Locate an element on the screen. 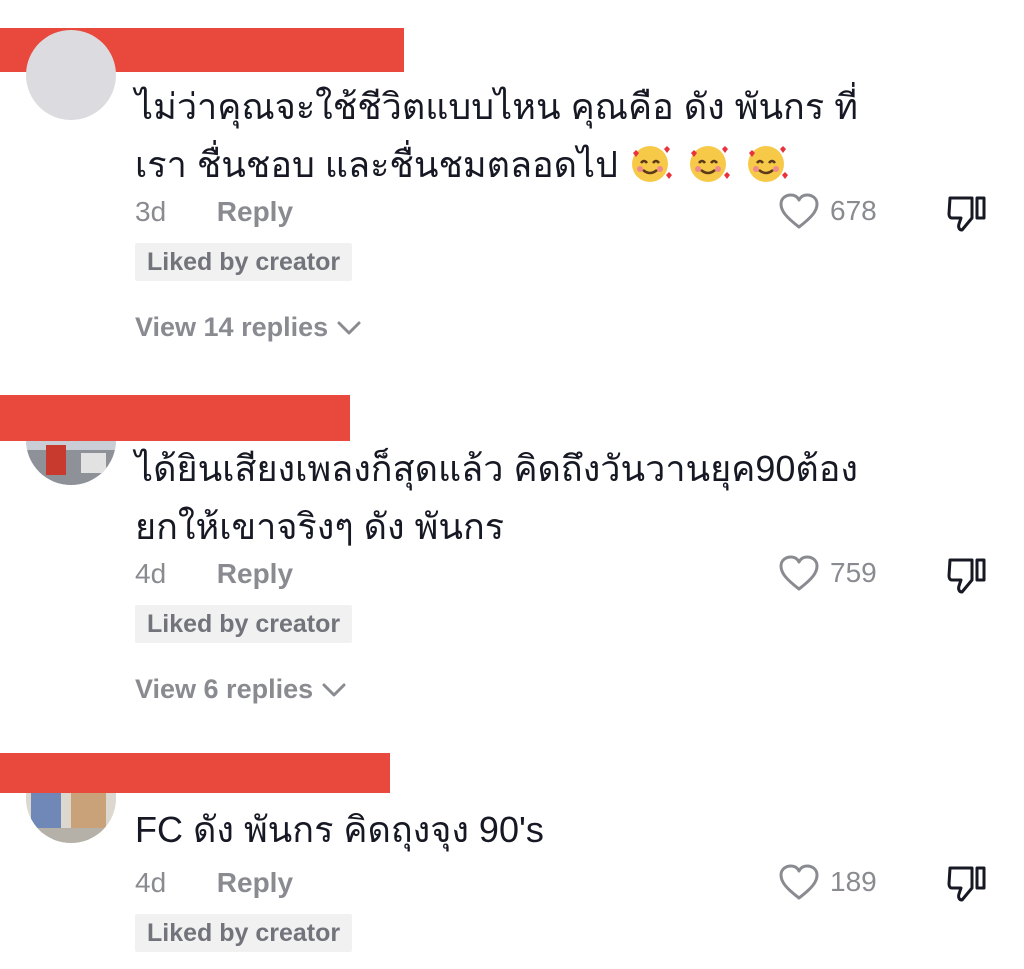  avatar is located at coordinates (71, 75).